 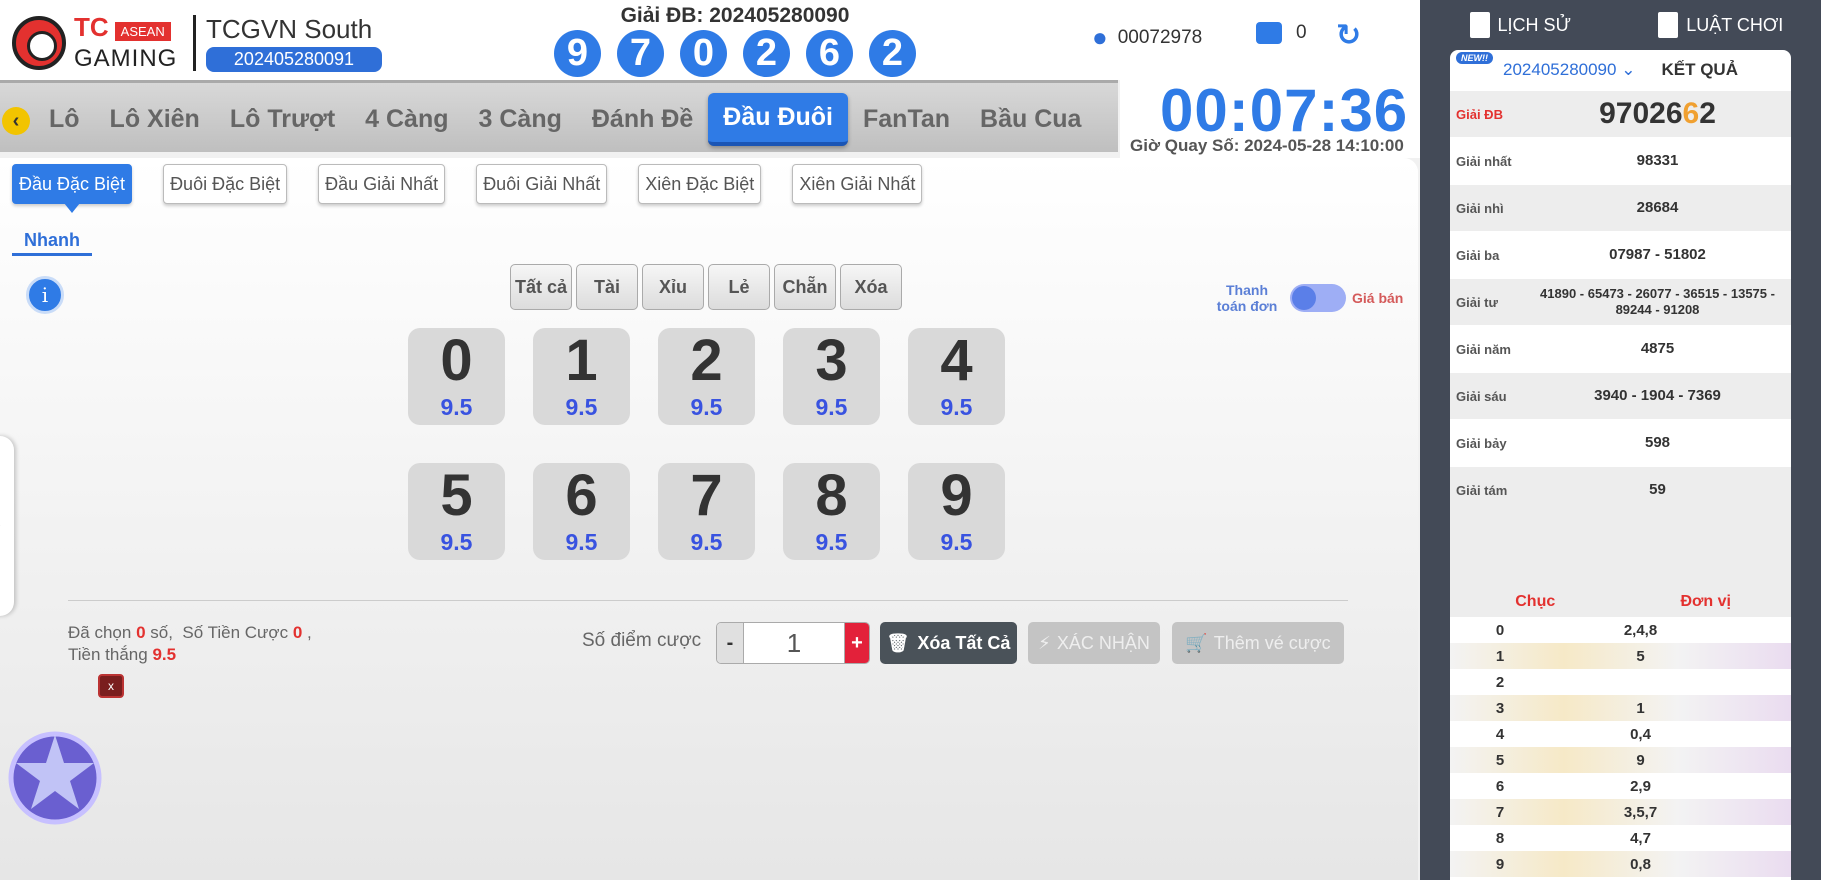 I want to click on user-info: ● 00072978, so click(x=1147, y=37).